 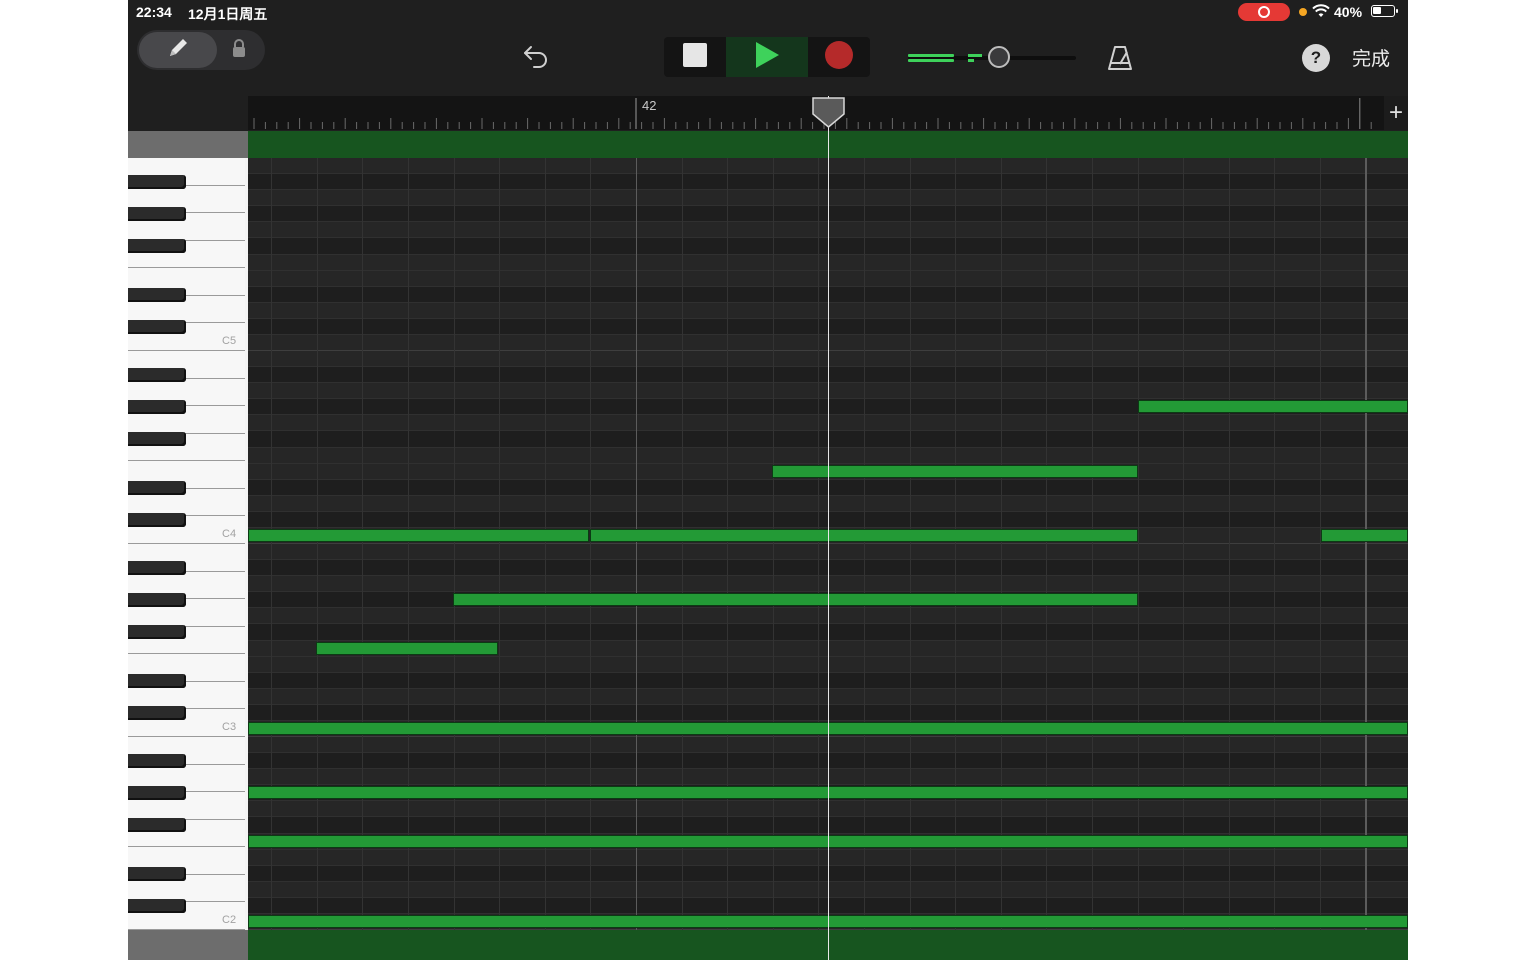 What do you see at coordinates (999, 57) in the screenshot?
I see `volume-knob` at bounding box center [999, 57].